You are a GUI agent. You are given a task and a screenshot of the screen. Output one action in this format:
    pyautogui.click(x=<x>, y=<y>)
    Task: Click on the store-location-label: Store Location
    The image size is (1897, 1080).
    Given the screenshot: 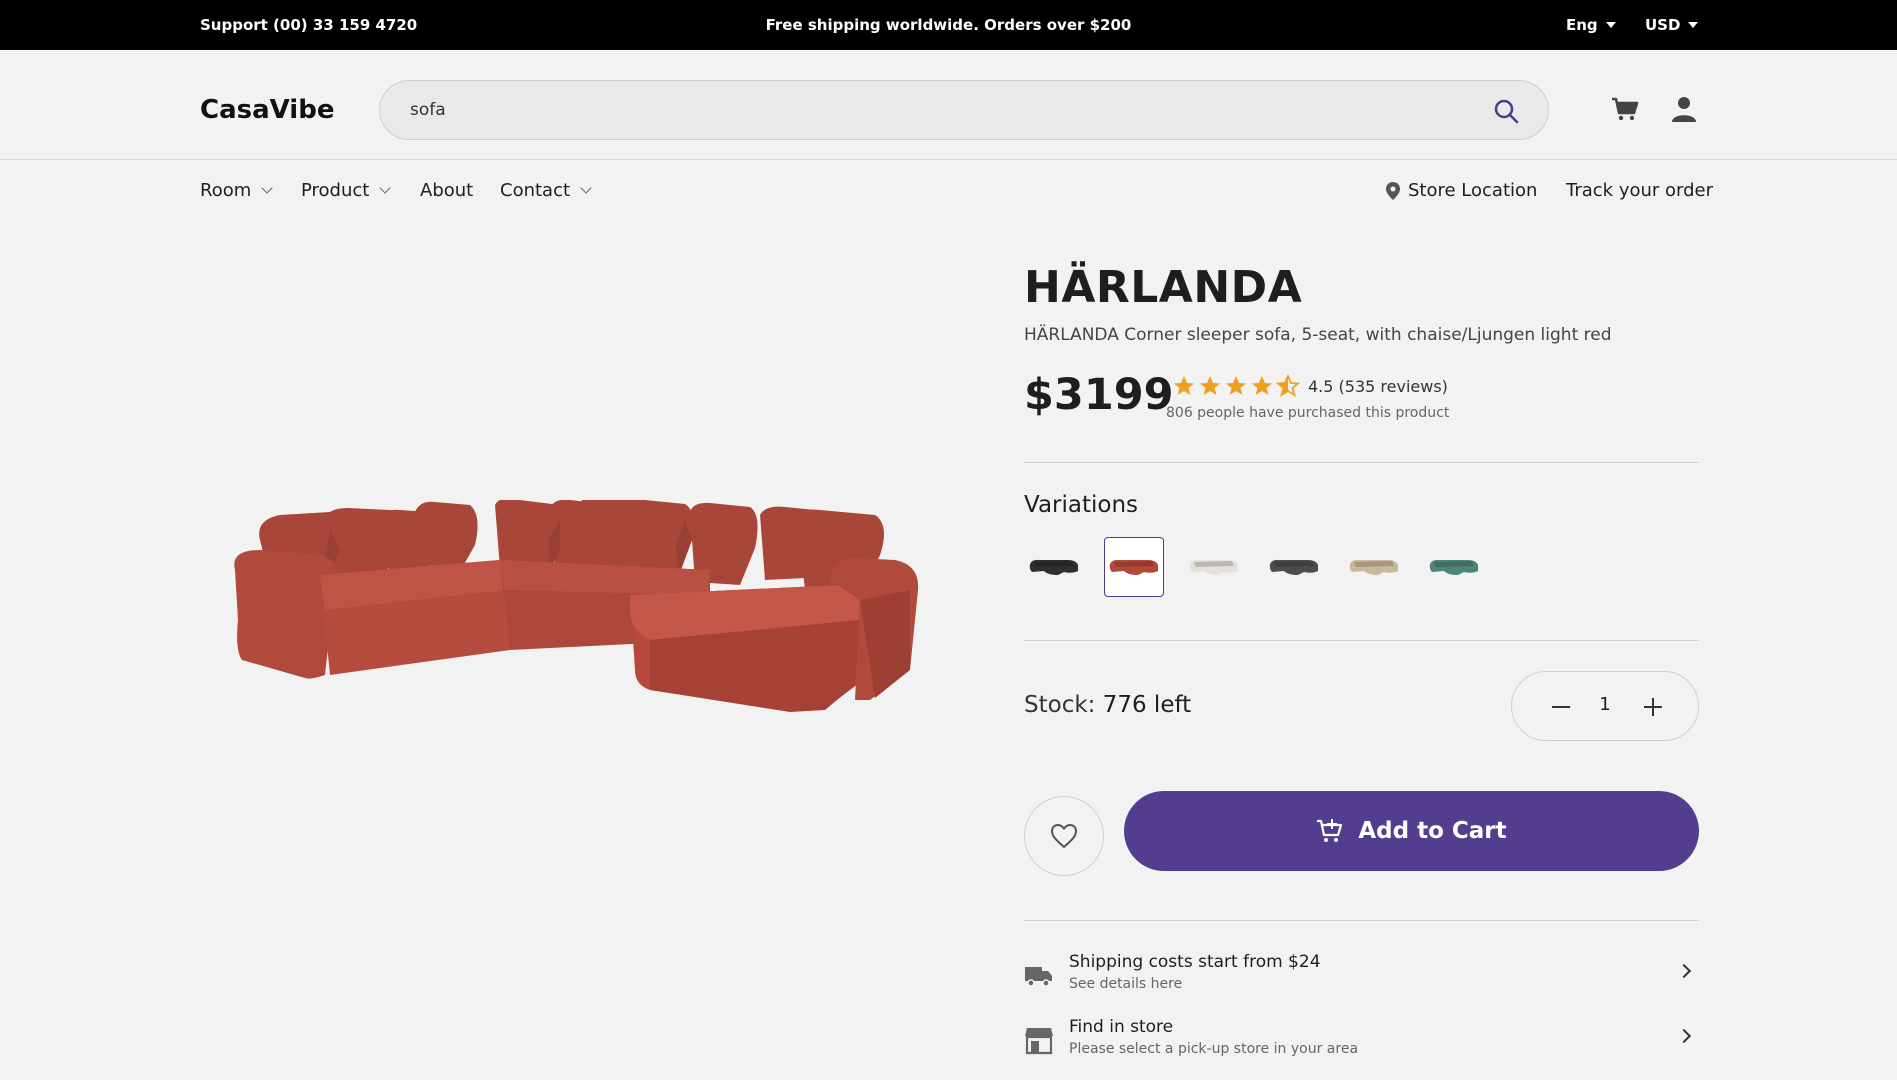 What is the action you would take?
    pyautogui.click(x=1473, y=190)
    